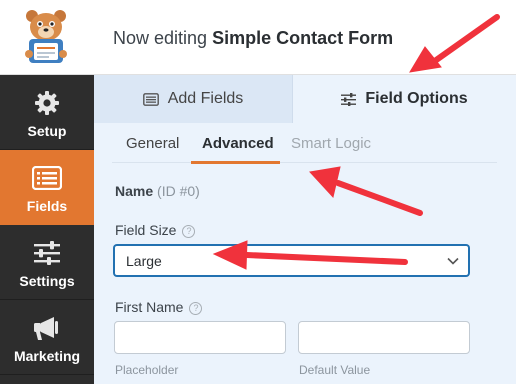  I want to click on field-size-label: Field Size?, so click(155, 230).